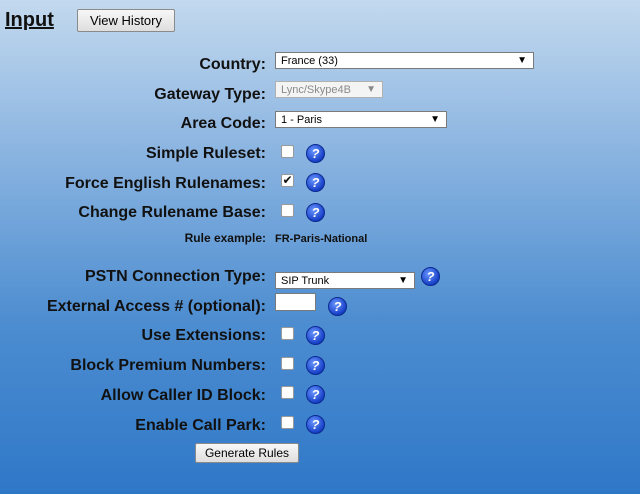  Describe the element at coordinates (223, 123) in the screenshot. I see `area-code-label: Area Code:` at that location.